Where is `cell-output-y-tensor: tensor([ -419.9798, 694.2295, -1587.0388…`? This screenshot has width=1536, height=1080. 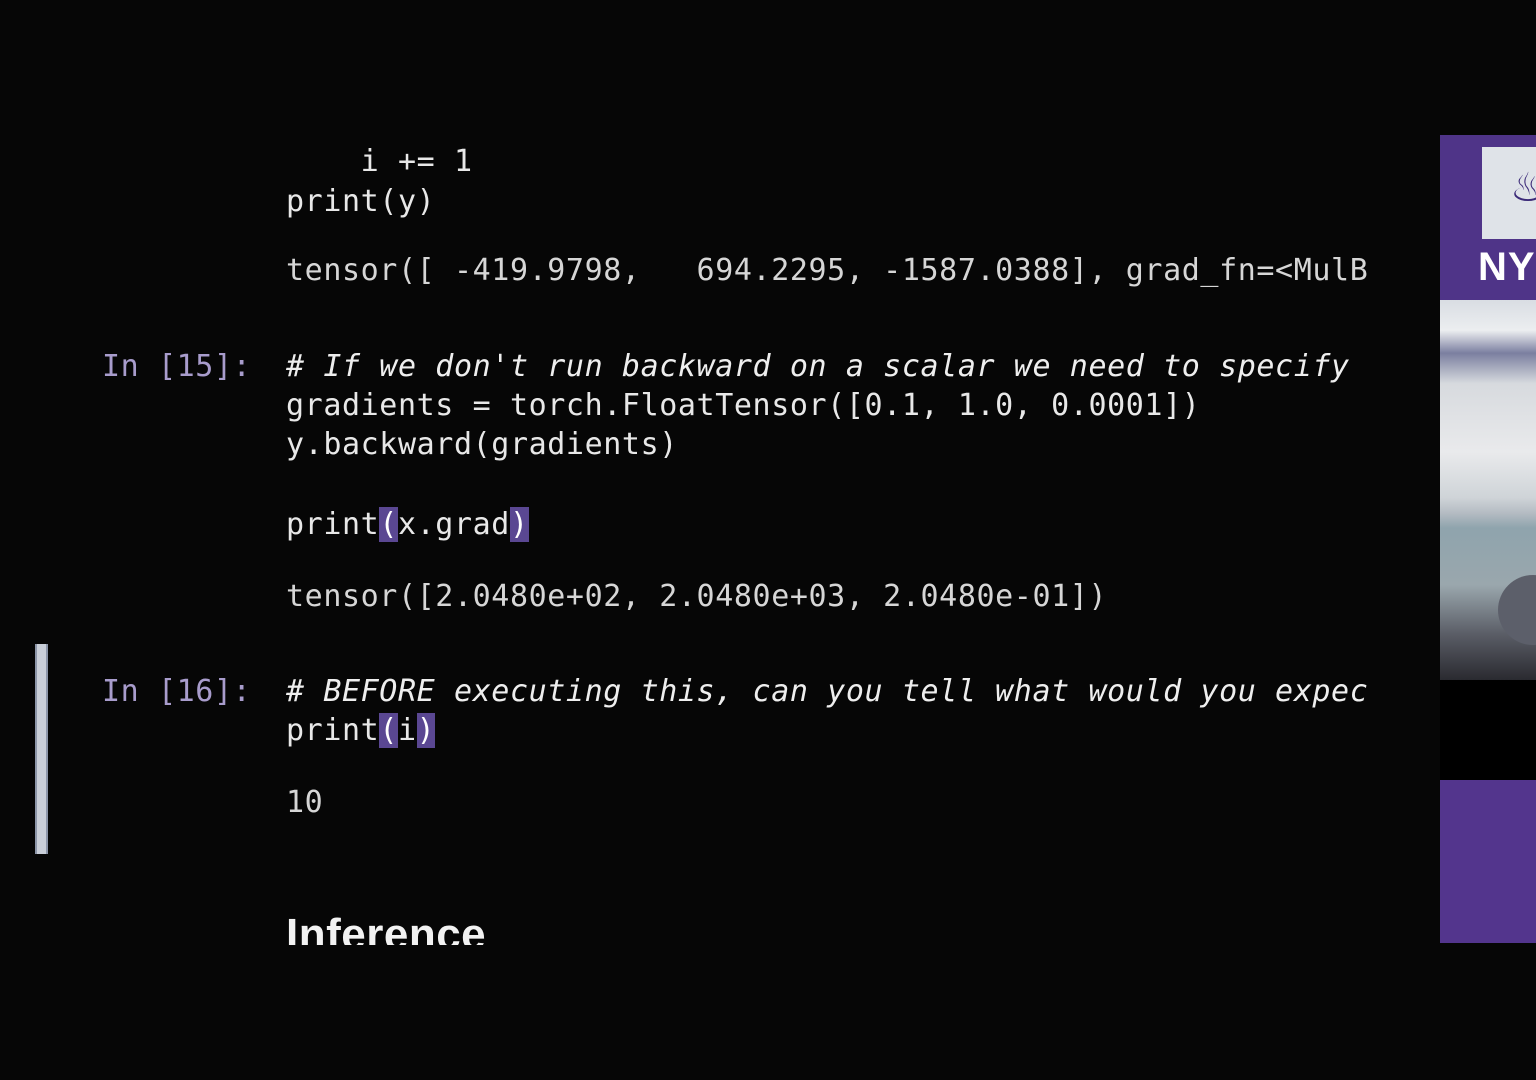
cell-output-y-tensor: tensor([ -419.9798, 694.2295, -1587.0388… is located at coordinates (827, 270).